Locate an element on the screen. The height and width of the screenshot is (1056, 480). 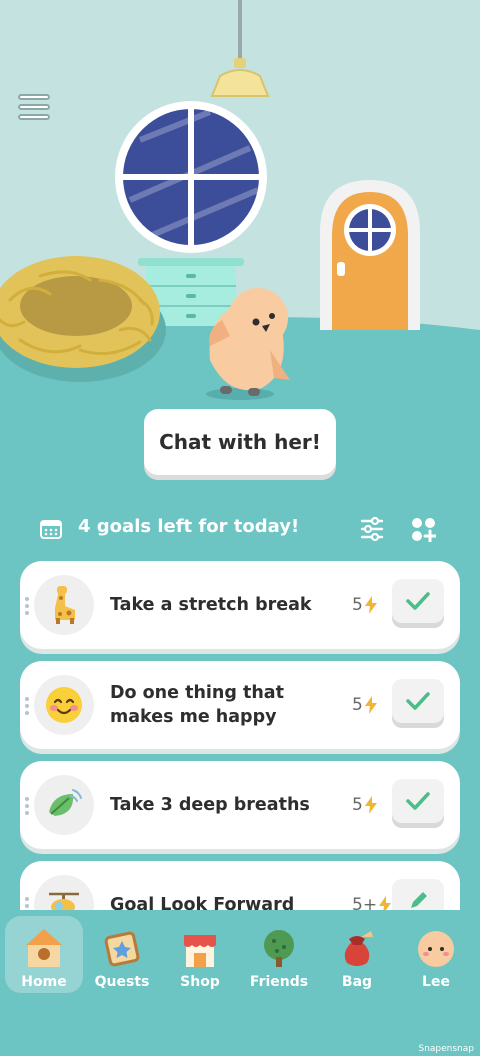
nav-label: Lee is located at coordinates (436, 982).